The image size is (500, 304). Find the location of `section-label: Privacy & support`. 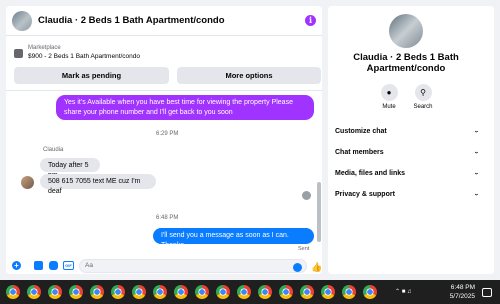

section-label: Privacy & support is located at coordinates (365, 194).